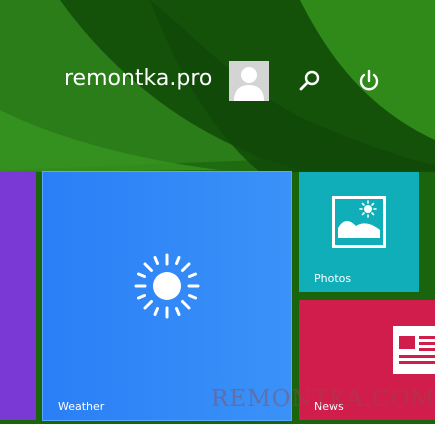 This screenshot has width=435, height=424. Describe the element at coordinates (167, 286) in the screenshot. I see `sun-icon` at that location.